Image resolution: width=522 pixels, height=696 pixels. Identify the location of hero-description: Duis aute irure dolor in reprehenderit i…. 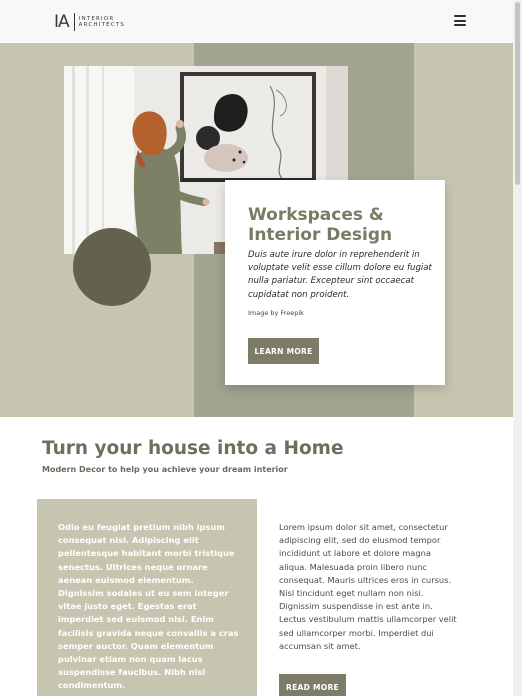
(340, 275).